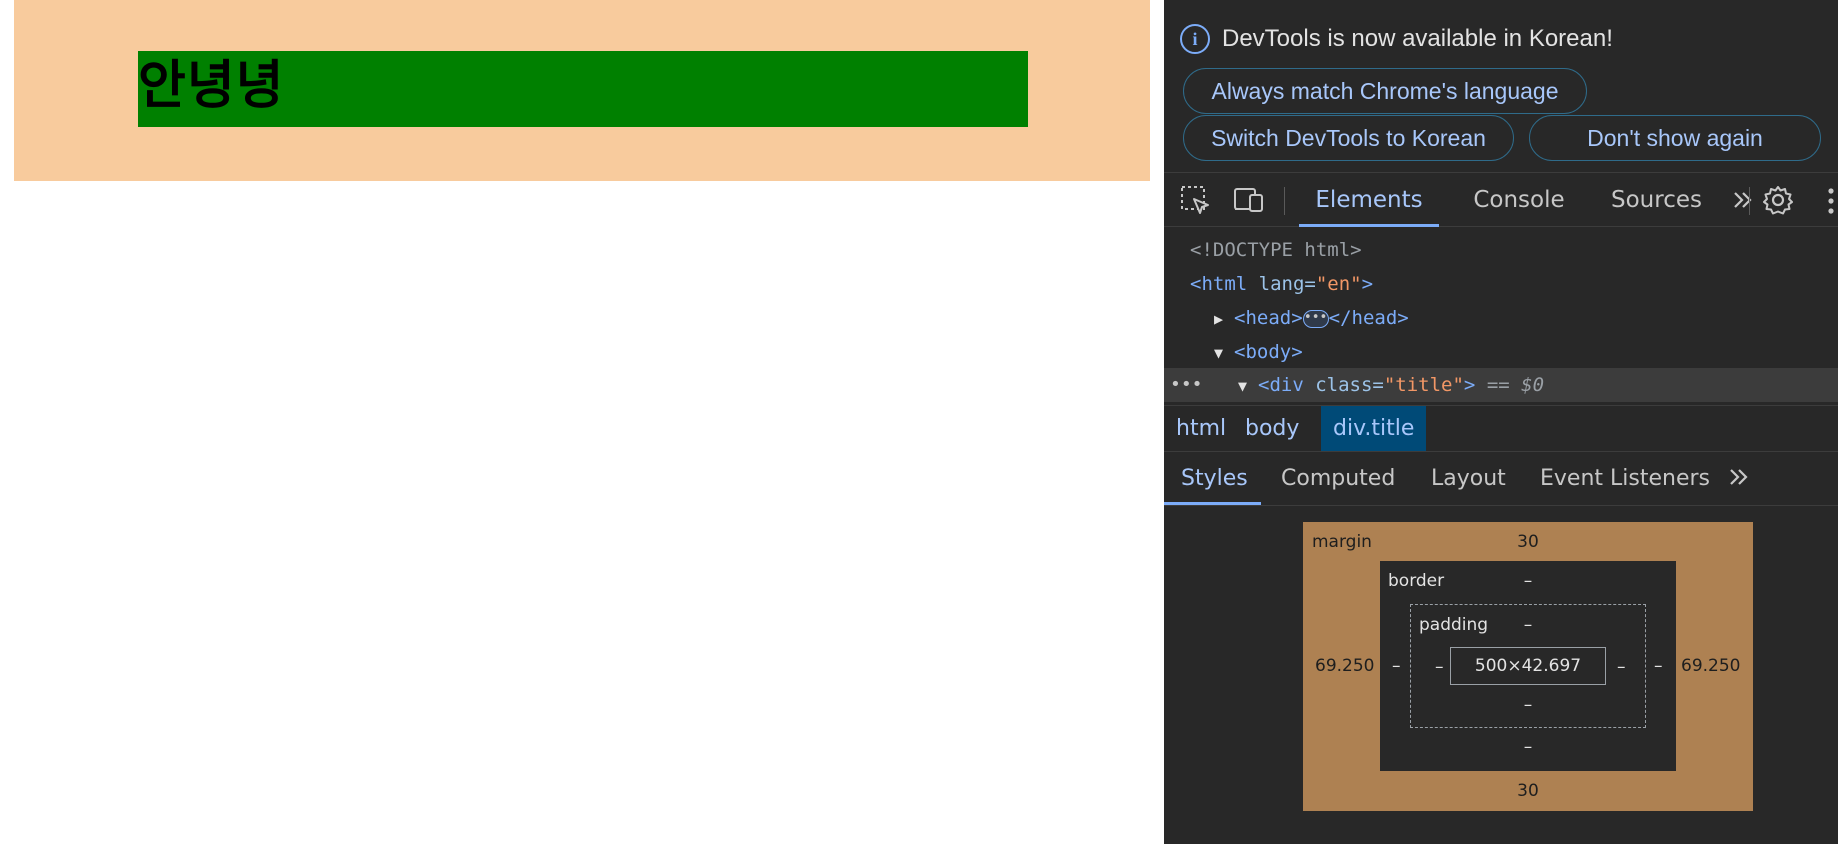 The height and width of the screenshot is (844, 1838). What do you see at coordinates (1743, 200) in the screenshot?
I see `more-tabs-icon` at bounding box center [1743, 200].